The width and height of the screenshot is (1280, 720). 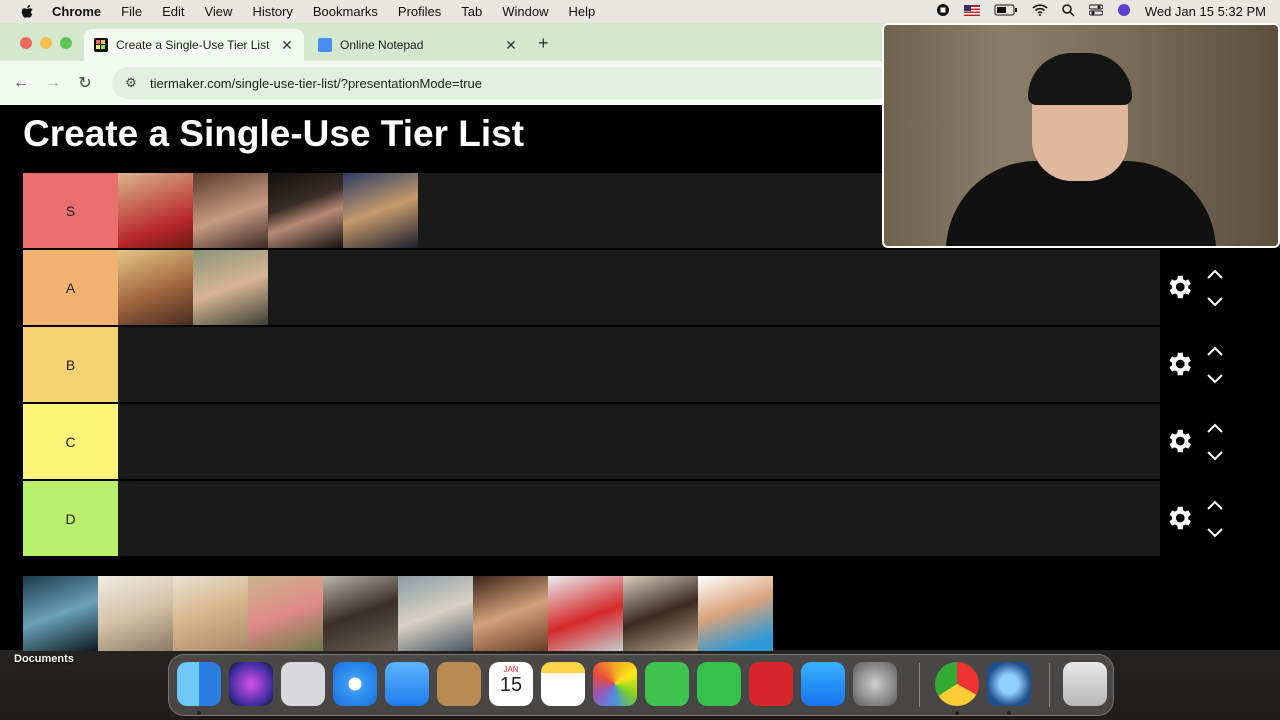 I want to click on flag-icon, so click(x=971, y=11).